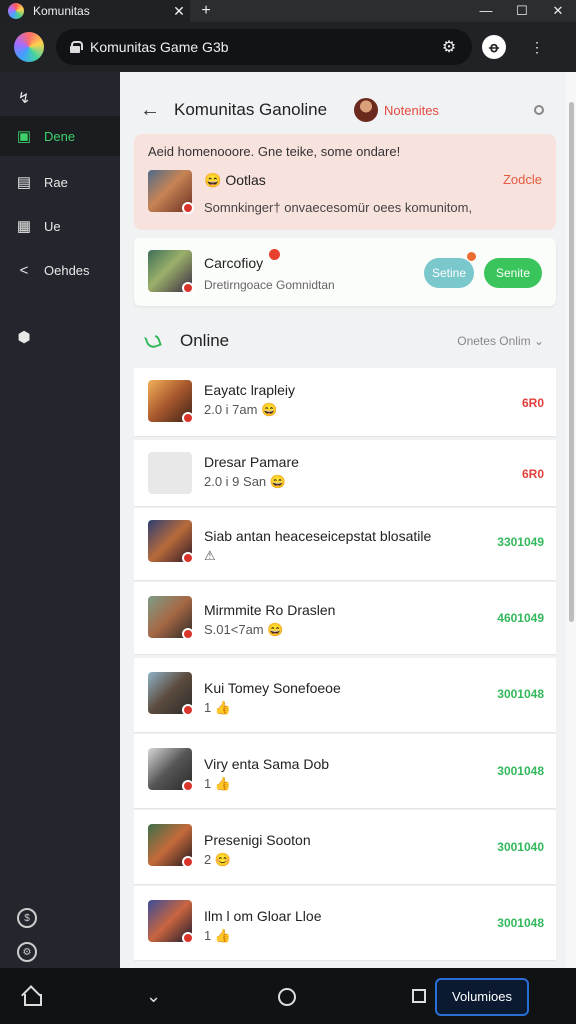  Describe the element at coordinates (60, 226) in the screenshot. I see `sidebar-item-grid: ▦ Ue` at that location.